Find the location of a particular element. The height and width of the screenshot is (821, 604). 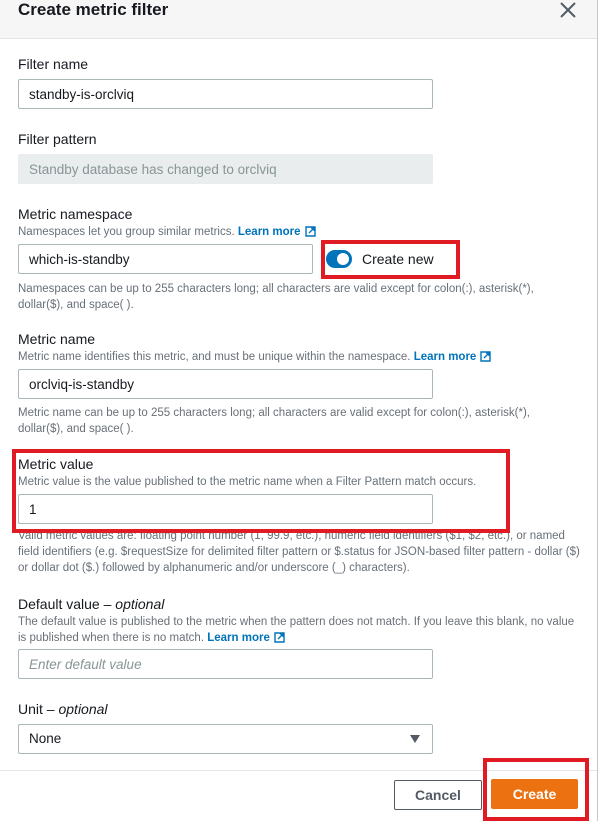

metric-value-label: Metric value is located at coordinates (56, 464).